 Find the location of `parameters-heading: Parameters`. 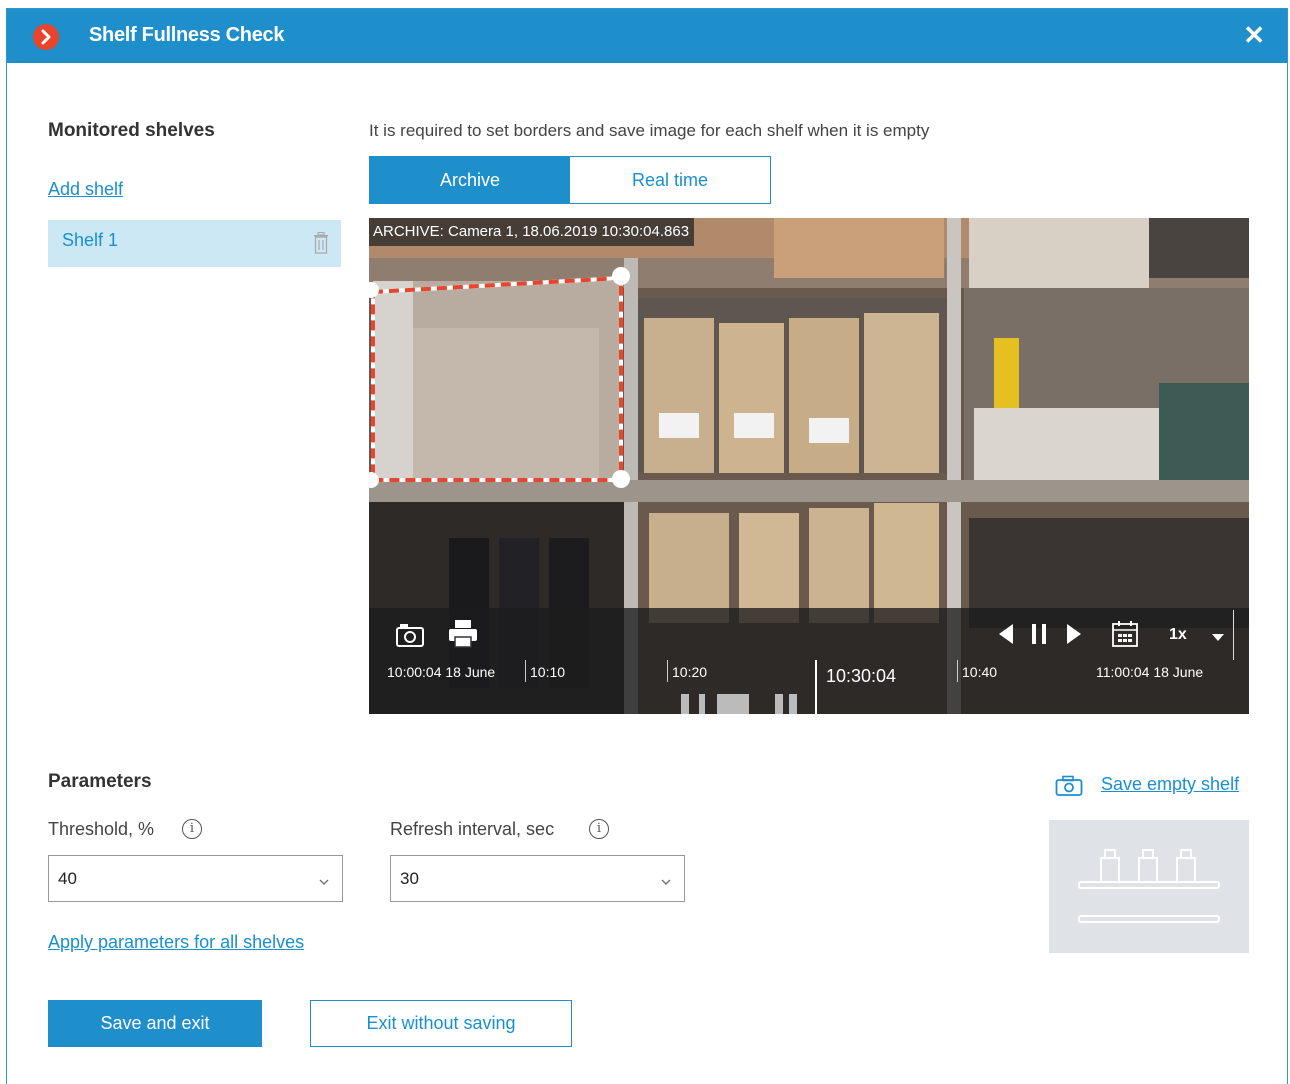

parameters-heading: Parameters is located at coordinates (100, 781).